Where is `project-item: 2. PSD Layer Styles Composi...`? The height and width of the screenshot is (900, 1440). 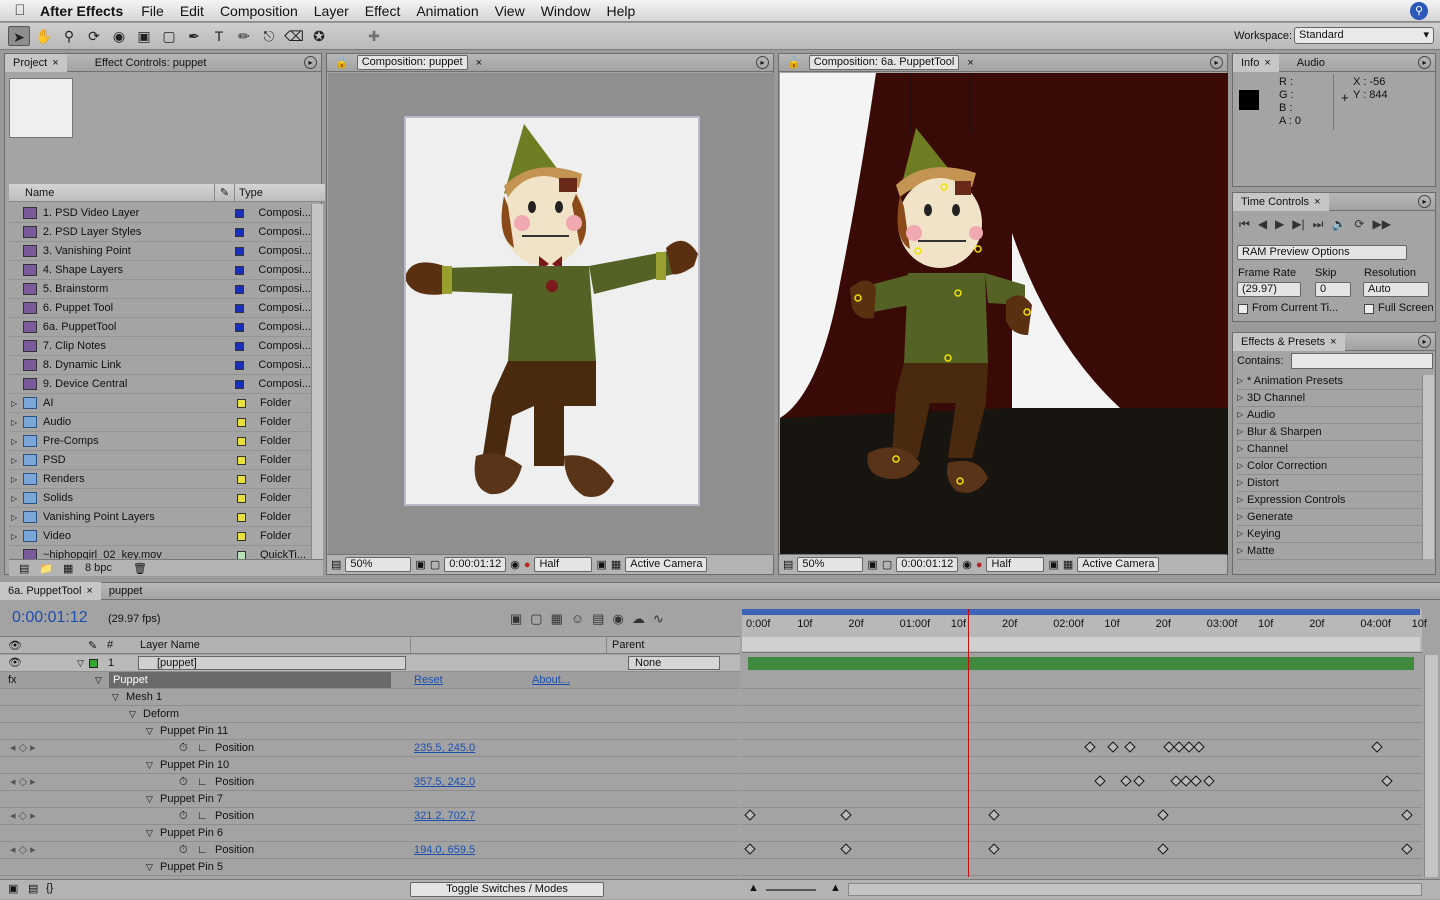
project-item: 2. PSD Layer Styles Composi... is located at coordinates (160, 232).